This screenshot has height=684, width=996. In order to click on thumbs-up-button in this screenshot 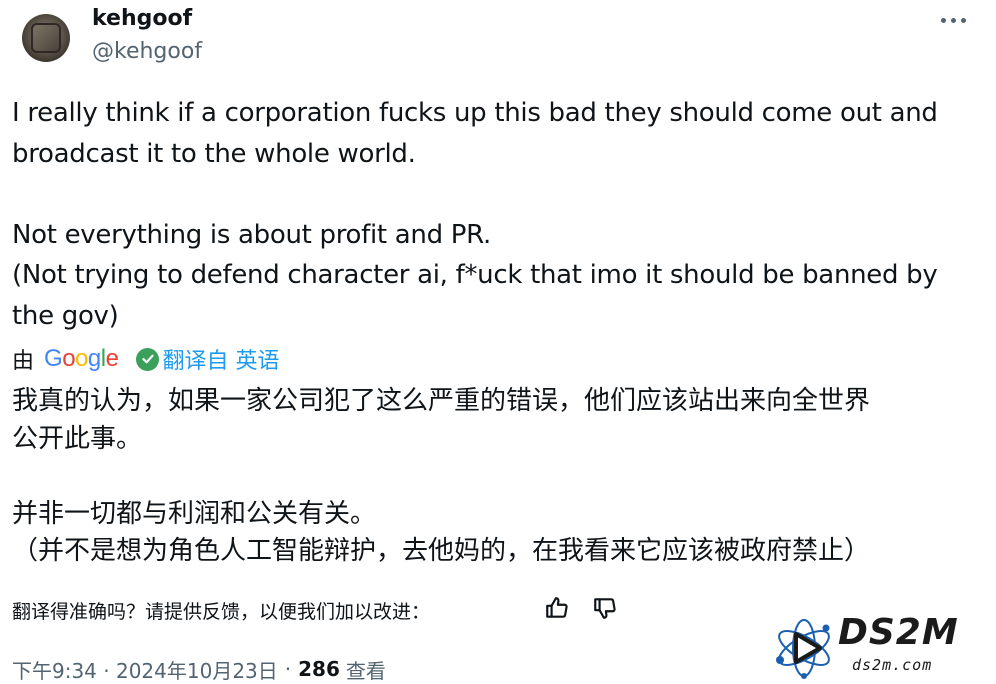, I will do `click(557, 608)`.